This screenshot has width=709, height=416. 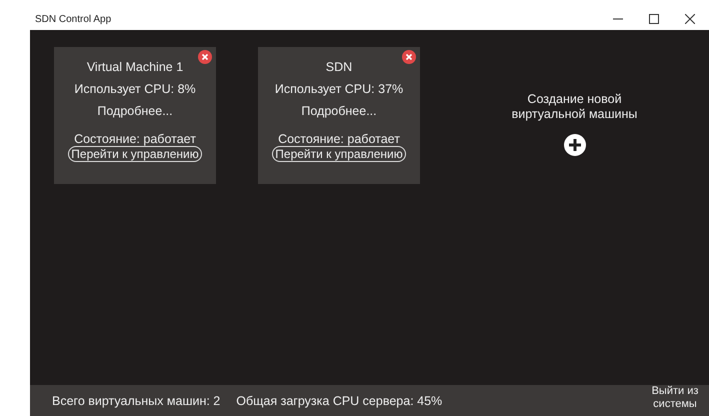 What do you see at coordinates (574, 107) in the screenshot?
I see `create-vm-label: Создание новой виртуальной машины` at bounding box center [574, 107].